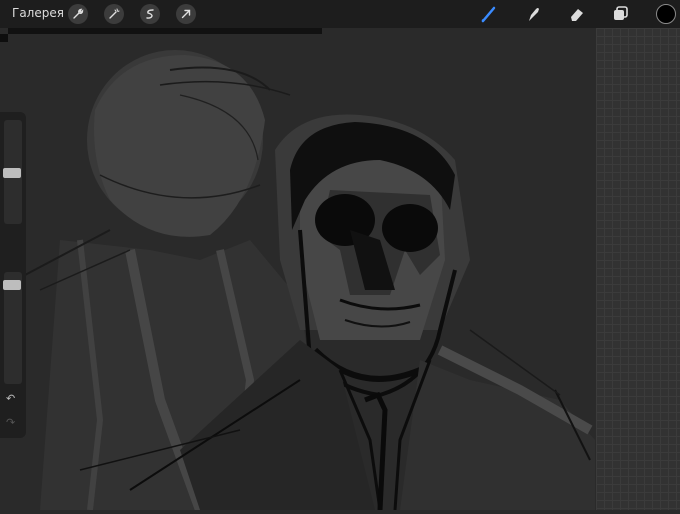 The image size is (680, 514). What do you see at coordinates (165, 31) in the screenshot?
I see `reference-strip` at bounding box center [165, 31].